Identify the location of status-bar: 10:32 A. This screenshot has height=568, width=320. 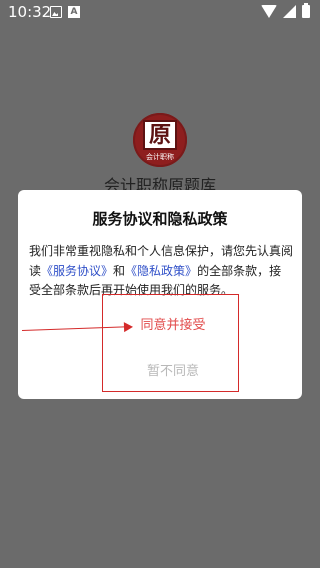
(160, 12).